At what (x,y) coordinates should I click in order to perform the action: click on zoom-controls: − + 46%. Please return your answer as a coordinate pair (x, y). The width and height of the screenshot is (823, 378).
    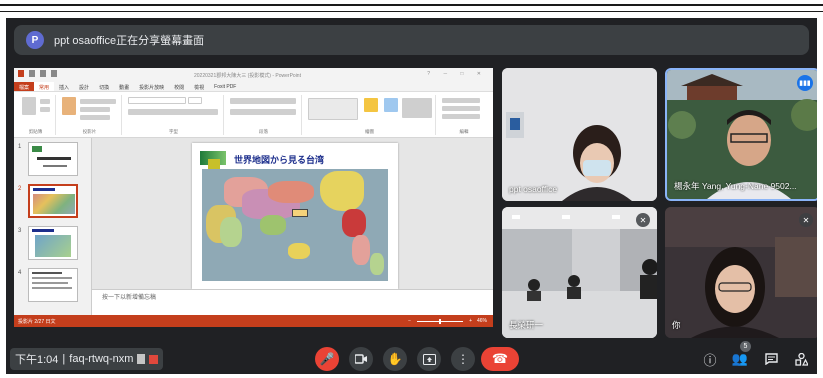
    Looking at the image, I should click on (447, 321).